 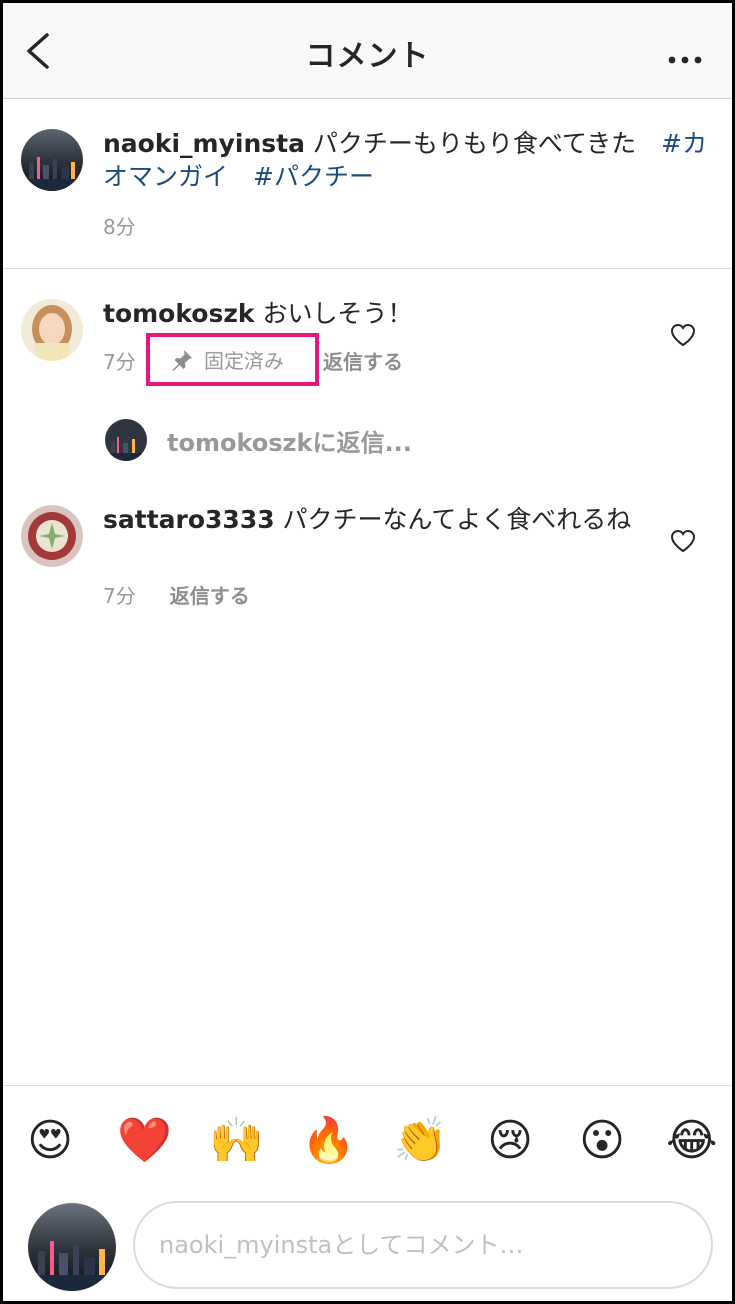 What do you see at coordinates (453, 519) in the screenshot?
I see `comment-body: パクチーなんてよく食べれるね` at bounding box center [453, 519].